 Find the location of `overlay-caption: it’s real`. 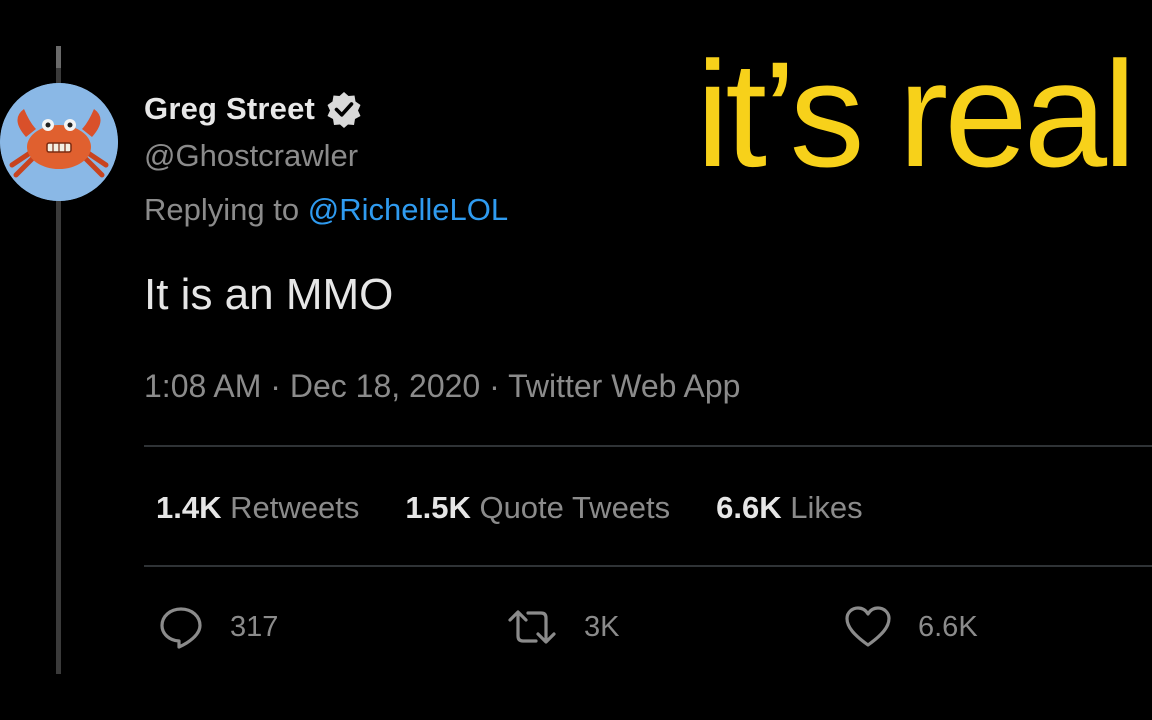

overlay-caption: it’s real is located at coordinates (916, 114).